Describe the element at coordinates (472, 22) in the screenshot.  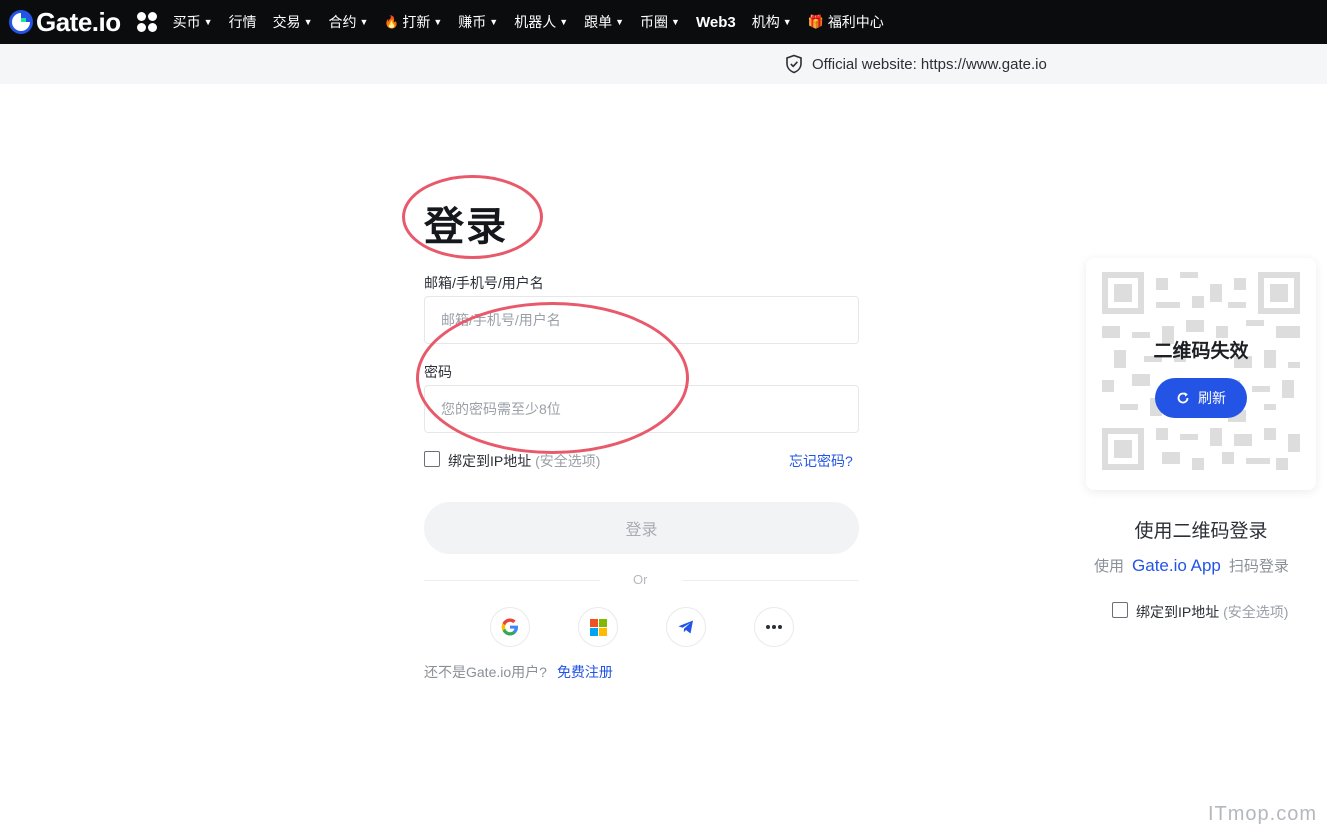
I see `nav-item-label: 赚币` at that location.